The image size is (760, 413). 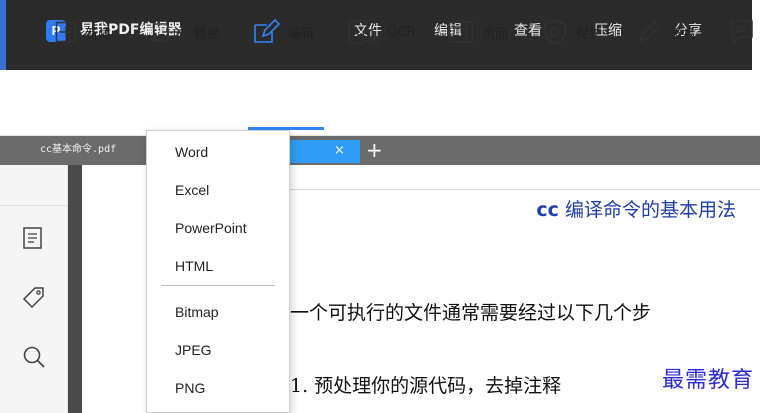 What do you see at coordinates (495, 34) in the screenshot?
I see `page-label: 页面` at bounding box center [495, 34].